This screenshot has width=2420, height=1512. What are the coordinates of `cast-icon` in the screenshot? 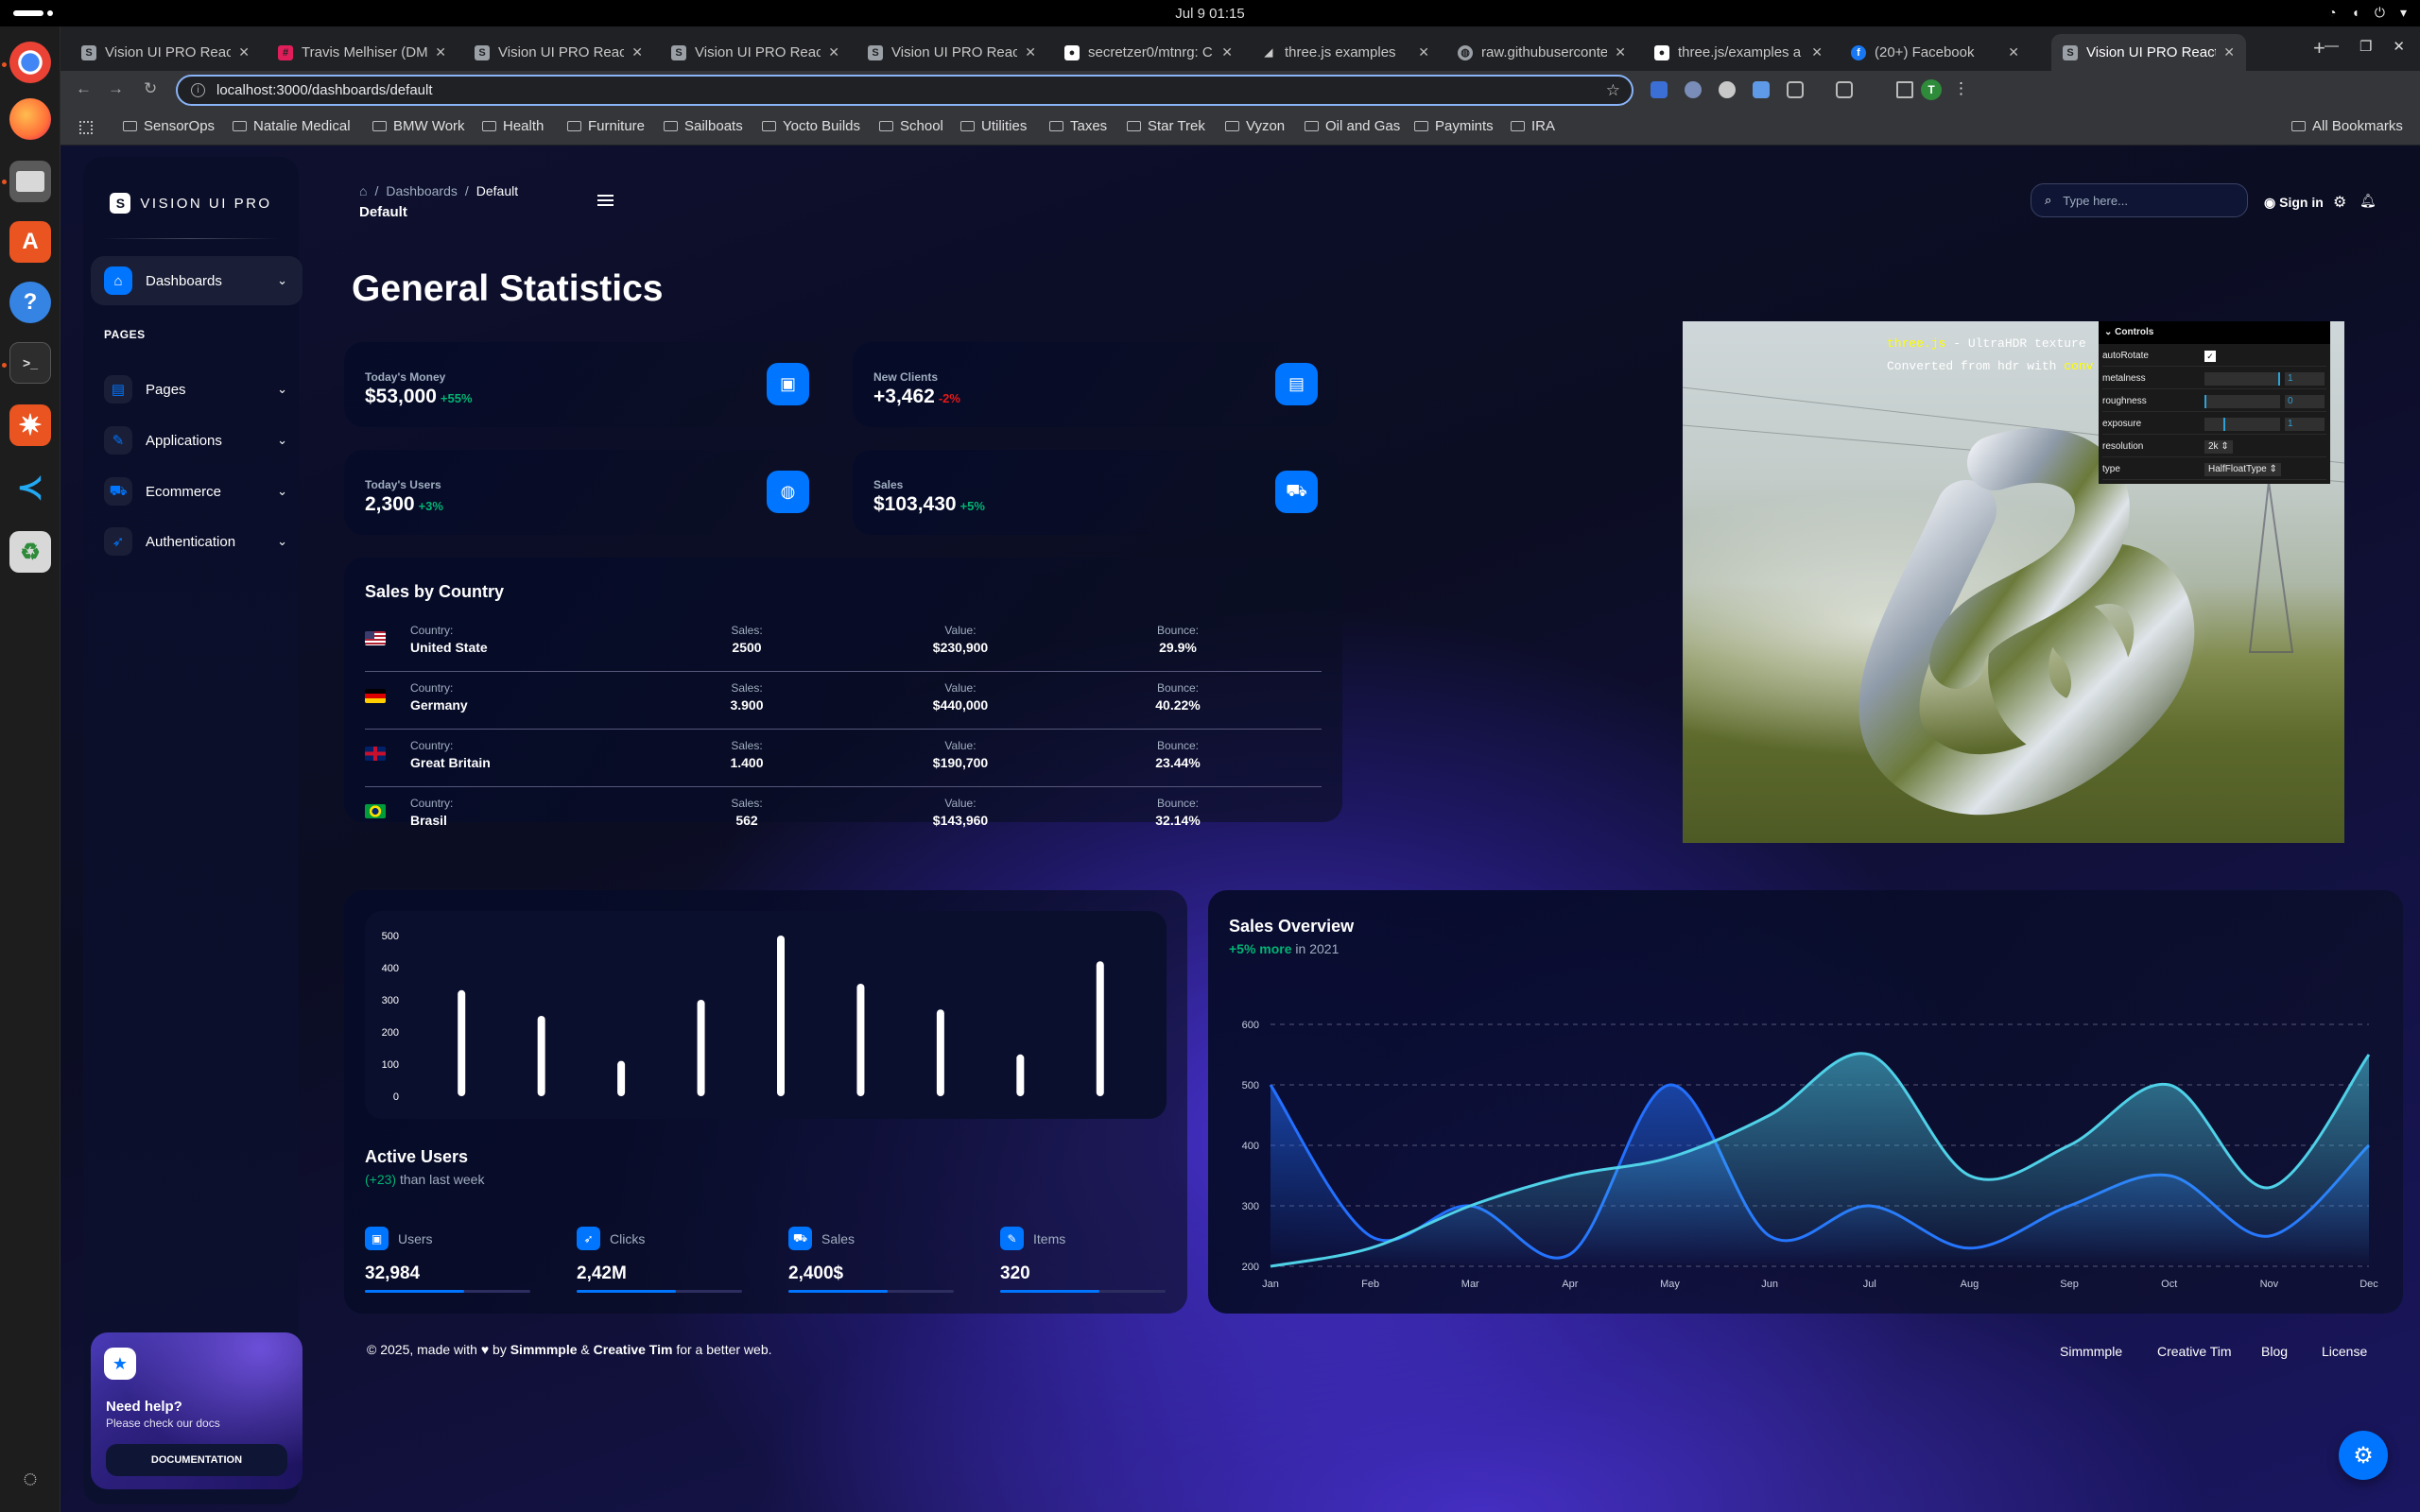 It's located at (1904, 89).